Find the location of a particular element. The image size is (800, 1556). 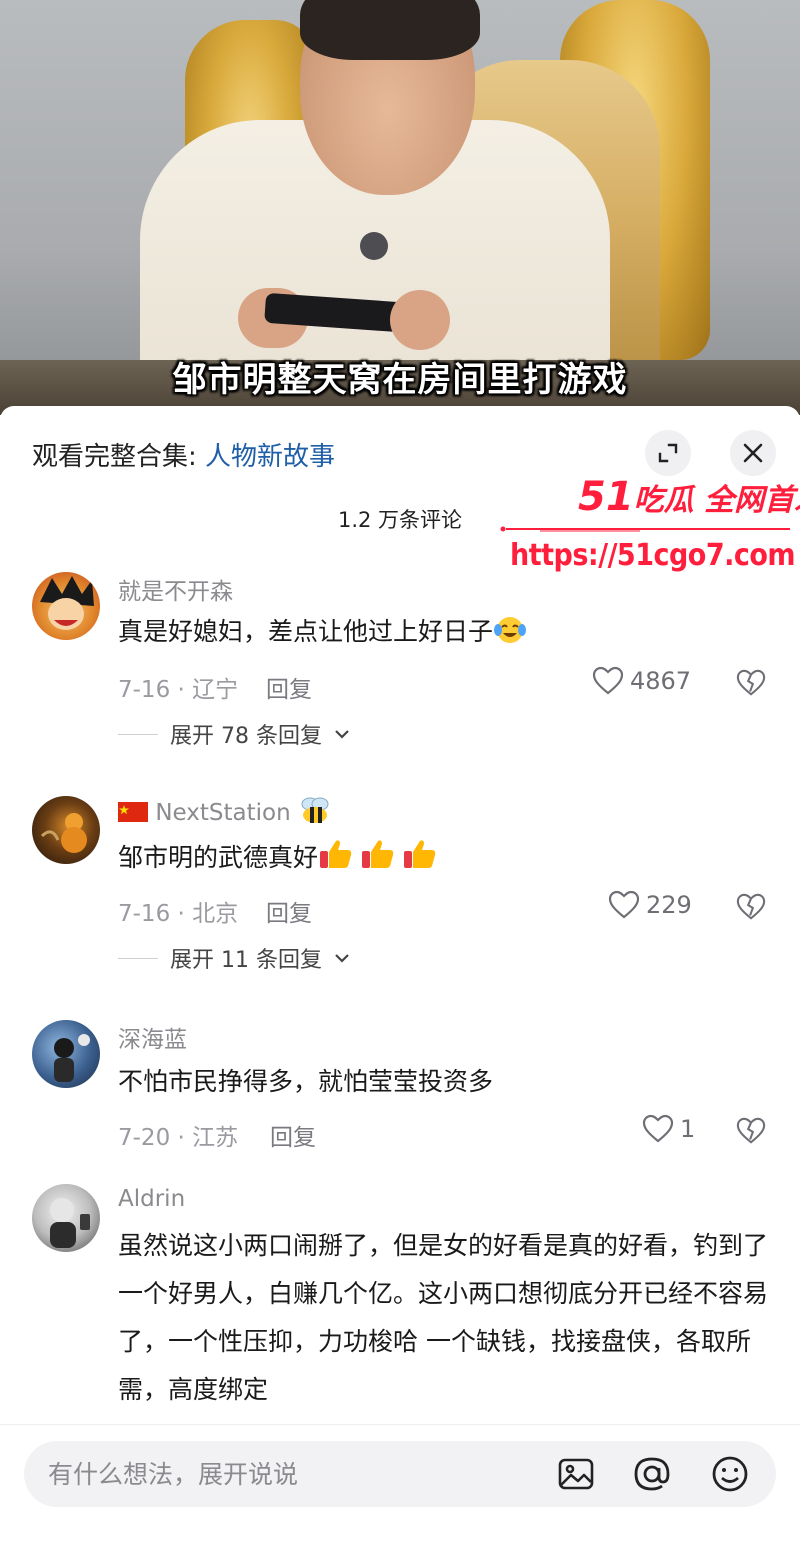

watermark-brand-number: 51 is located at coordinates (606, 497).